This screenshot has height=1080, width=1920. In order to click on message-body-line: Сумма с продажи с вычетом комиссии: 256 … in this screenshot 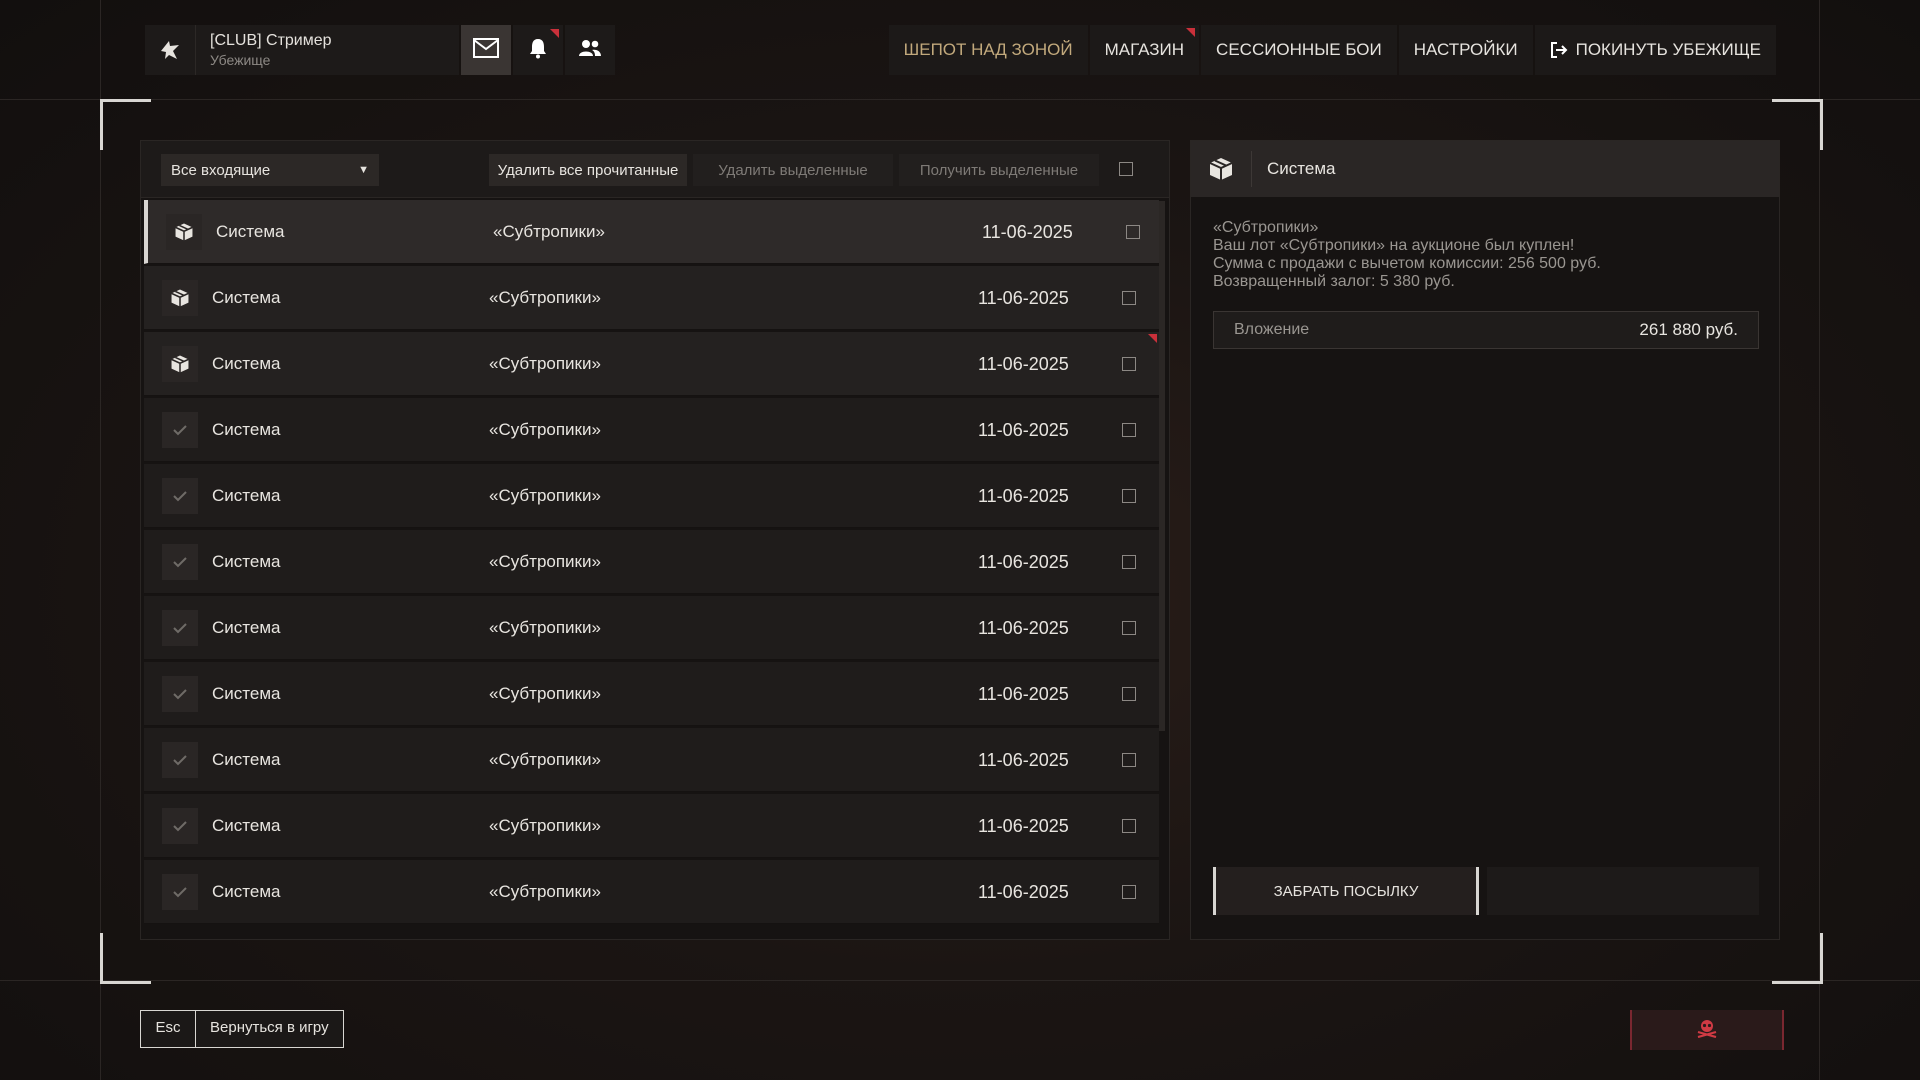, I will do `click(1407, 263)`.